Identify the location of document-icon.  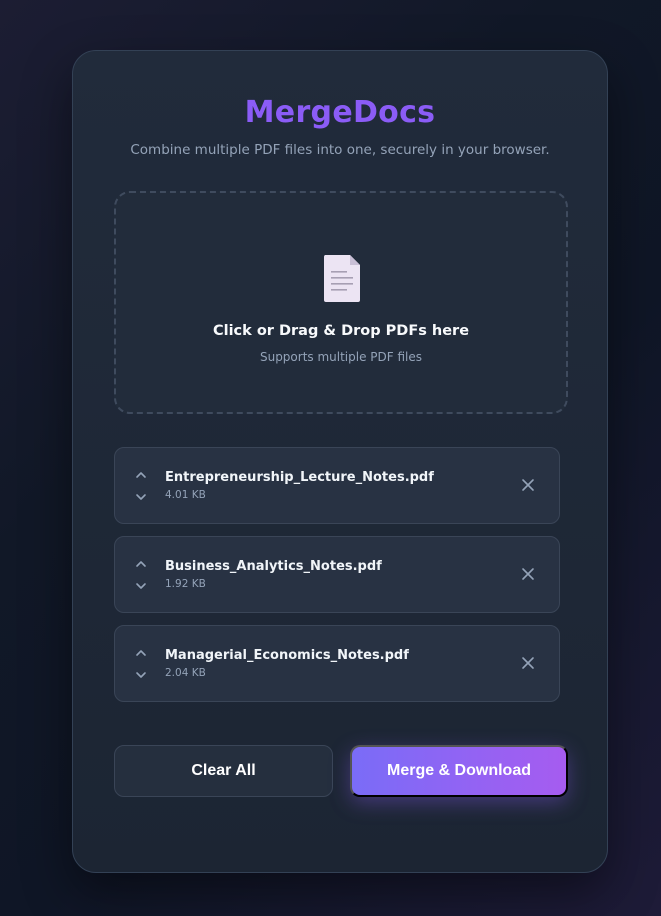
(341, 278).